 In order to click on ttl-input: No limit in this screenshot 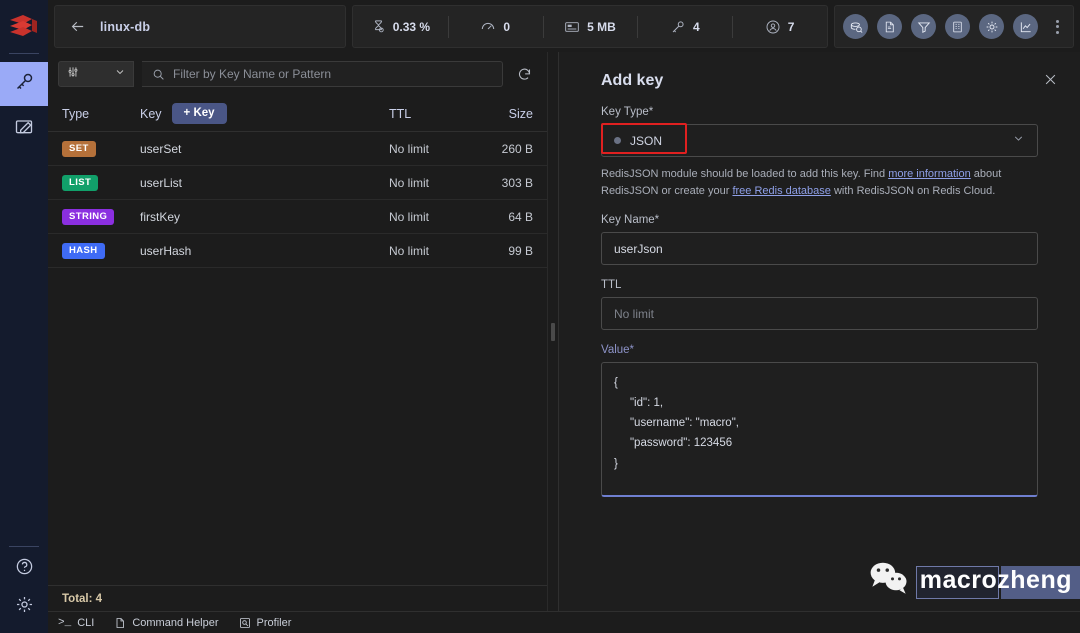, I will do `click(819, 314)`.